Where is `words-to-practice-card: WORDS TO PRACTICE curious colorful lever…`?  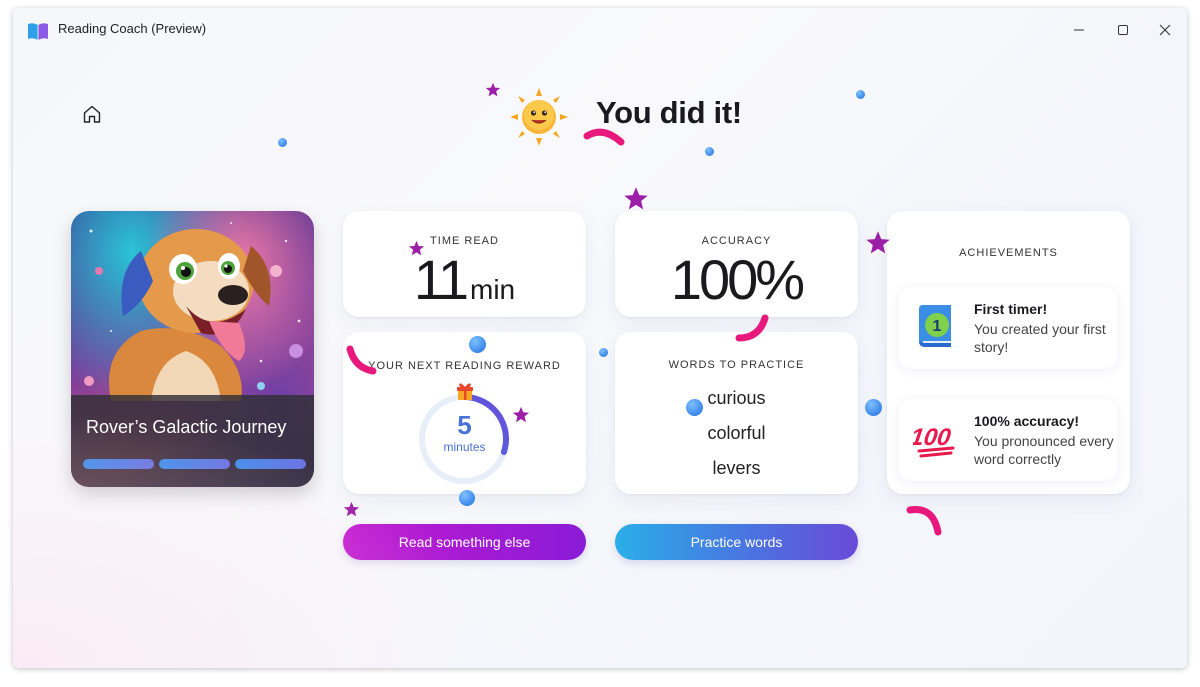
words-to-practice-card: WORDS TO PRACTICE curious colorful lever… is located at coordinates (736, 413).